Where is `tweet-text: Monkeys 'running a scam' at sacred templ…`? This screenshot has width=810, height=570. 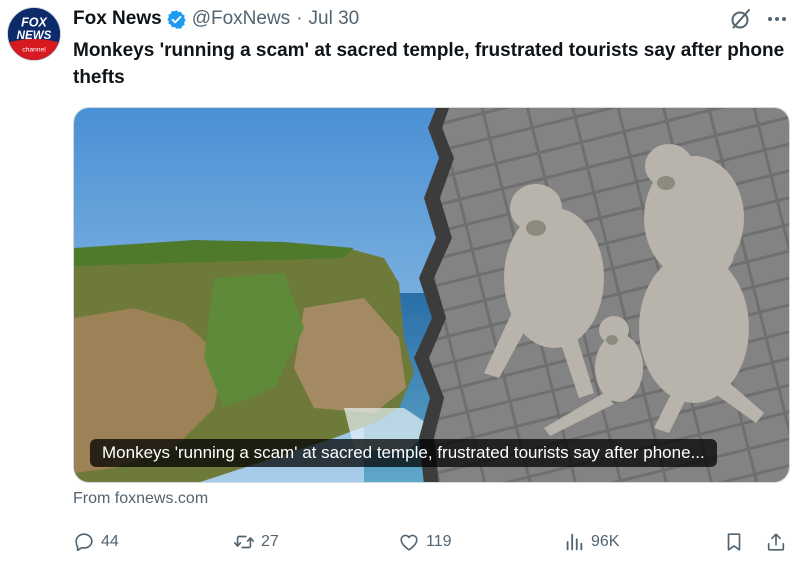 tweet-text: Monkeys 'running a scam' at sacred templ… is located at coordinates (429, 64).